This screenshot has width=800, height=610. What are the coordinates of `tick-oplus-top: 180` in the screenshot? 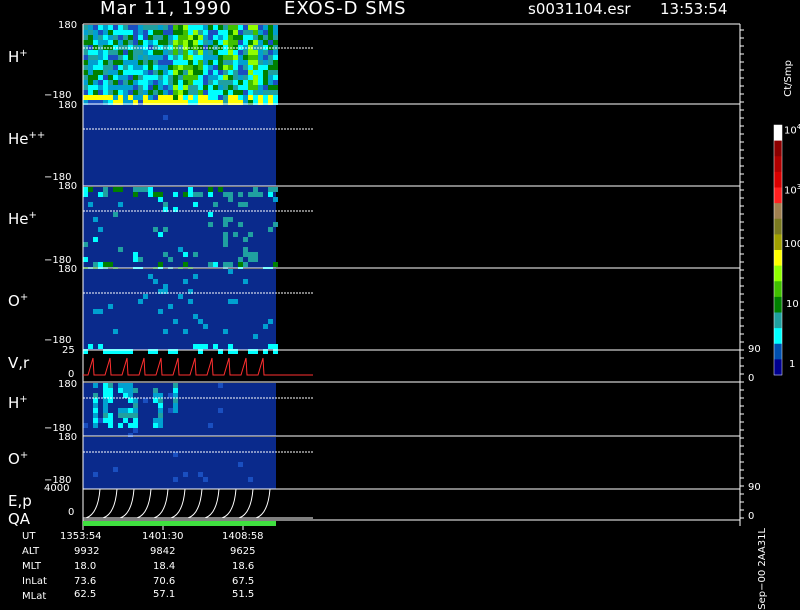 It's located at (68, 269).